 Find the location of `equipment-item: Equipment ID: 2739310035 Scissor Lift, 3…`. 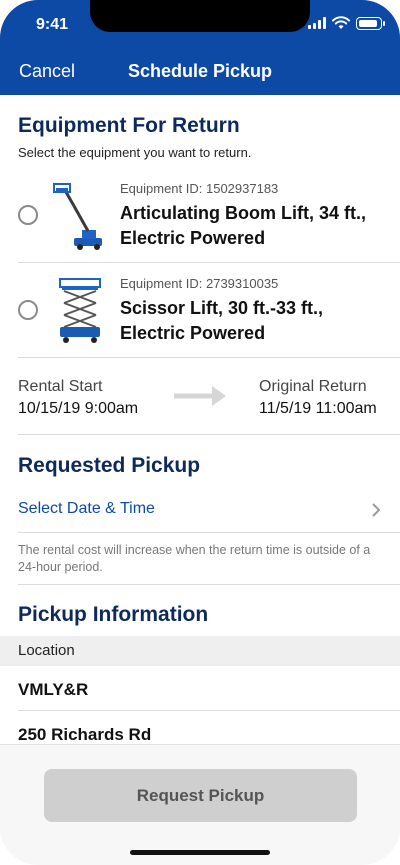

equipment-item: Equipment ID: 2739310035 Scissor Lift, 3… is located at coordinates (200, 310).